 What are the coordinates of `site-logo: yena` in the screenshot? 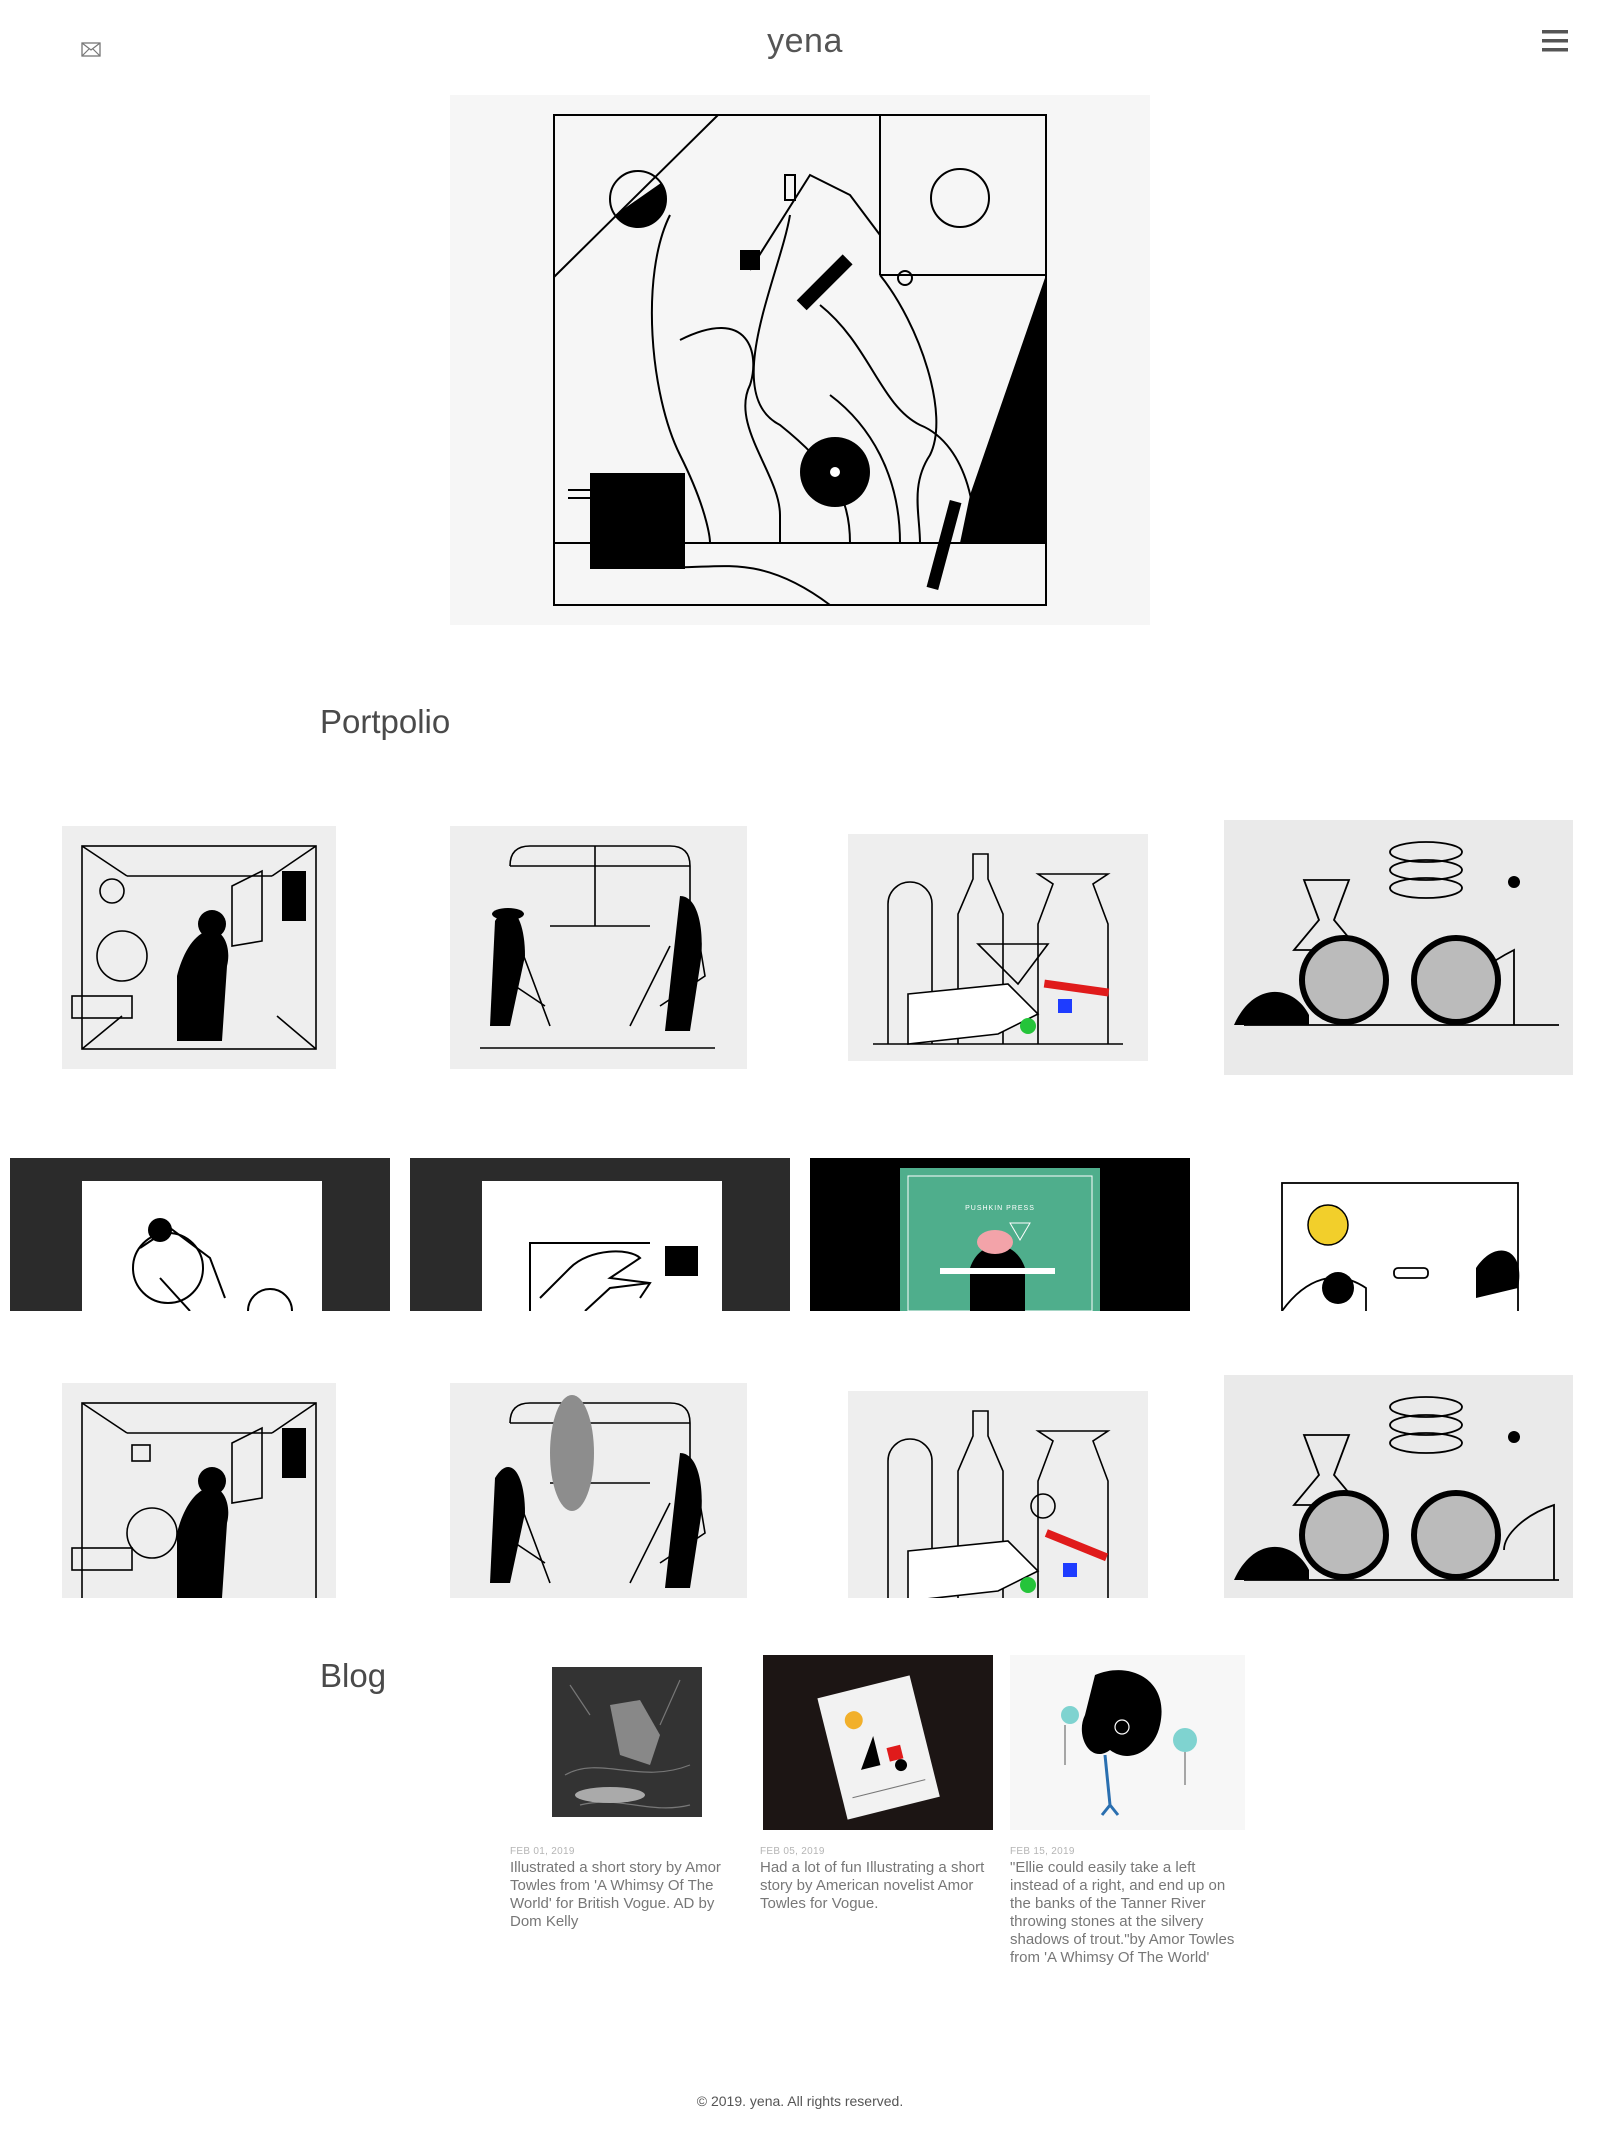 It's located at (805, 41).